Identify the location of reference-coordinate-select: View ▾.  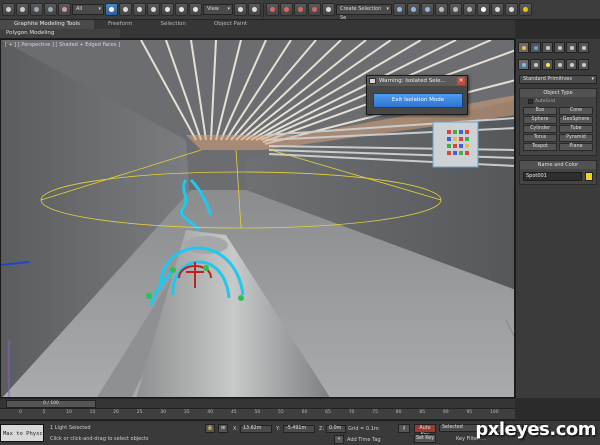
(218, 9).